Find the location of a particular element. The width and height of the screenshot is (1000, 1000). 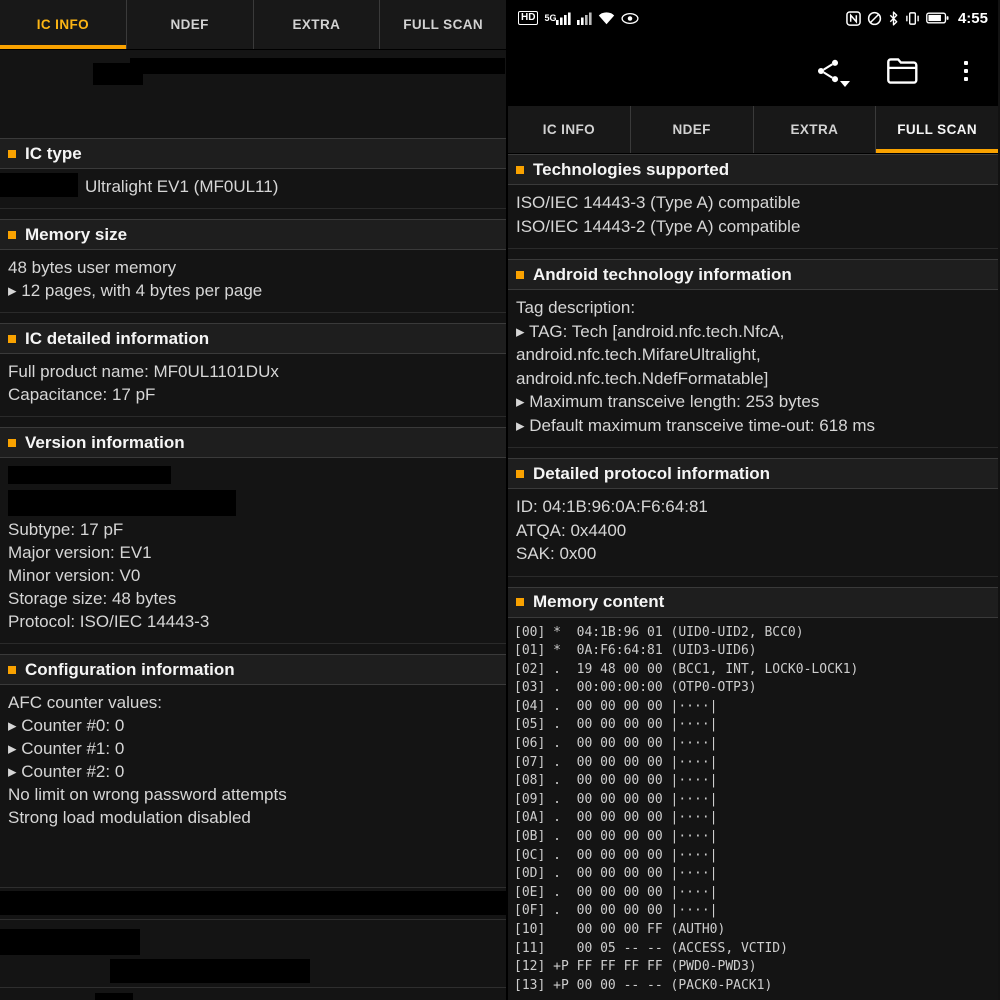

section-header: IC type is located at coordinates (253, 153).